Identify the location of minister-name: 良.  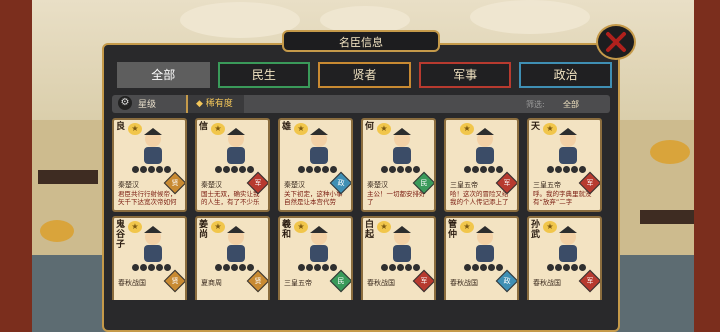
(121, 127).